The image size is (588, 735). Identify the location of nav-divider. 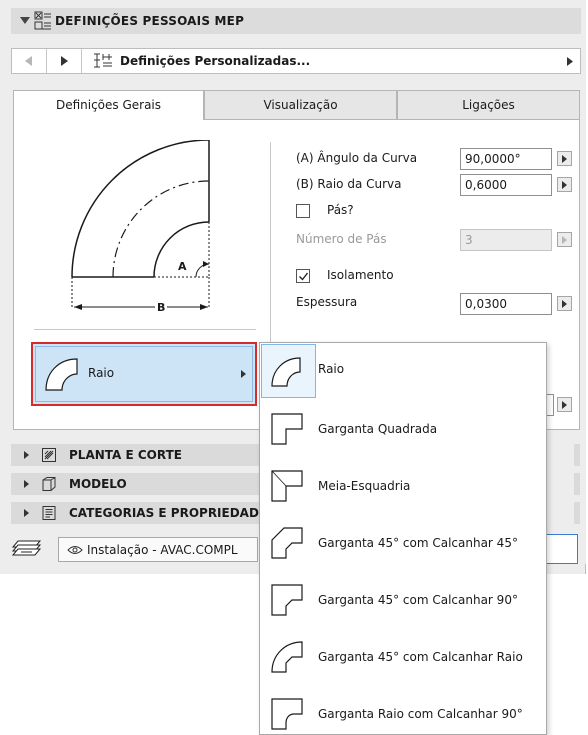
(81, 61).